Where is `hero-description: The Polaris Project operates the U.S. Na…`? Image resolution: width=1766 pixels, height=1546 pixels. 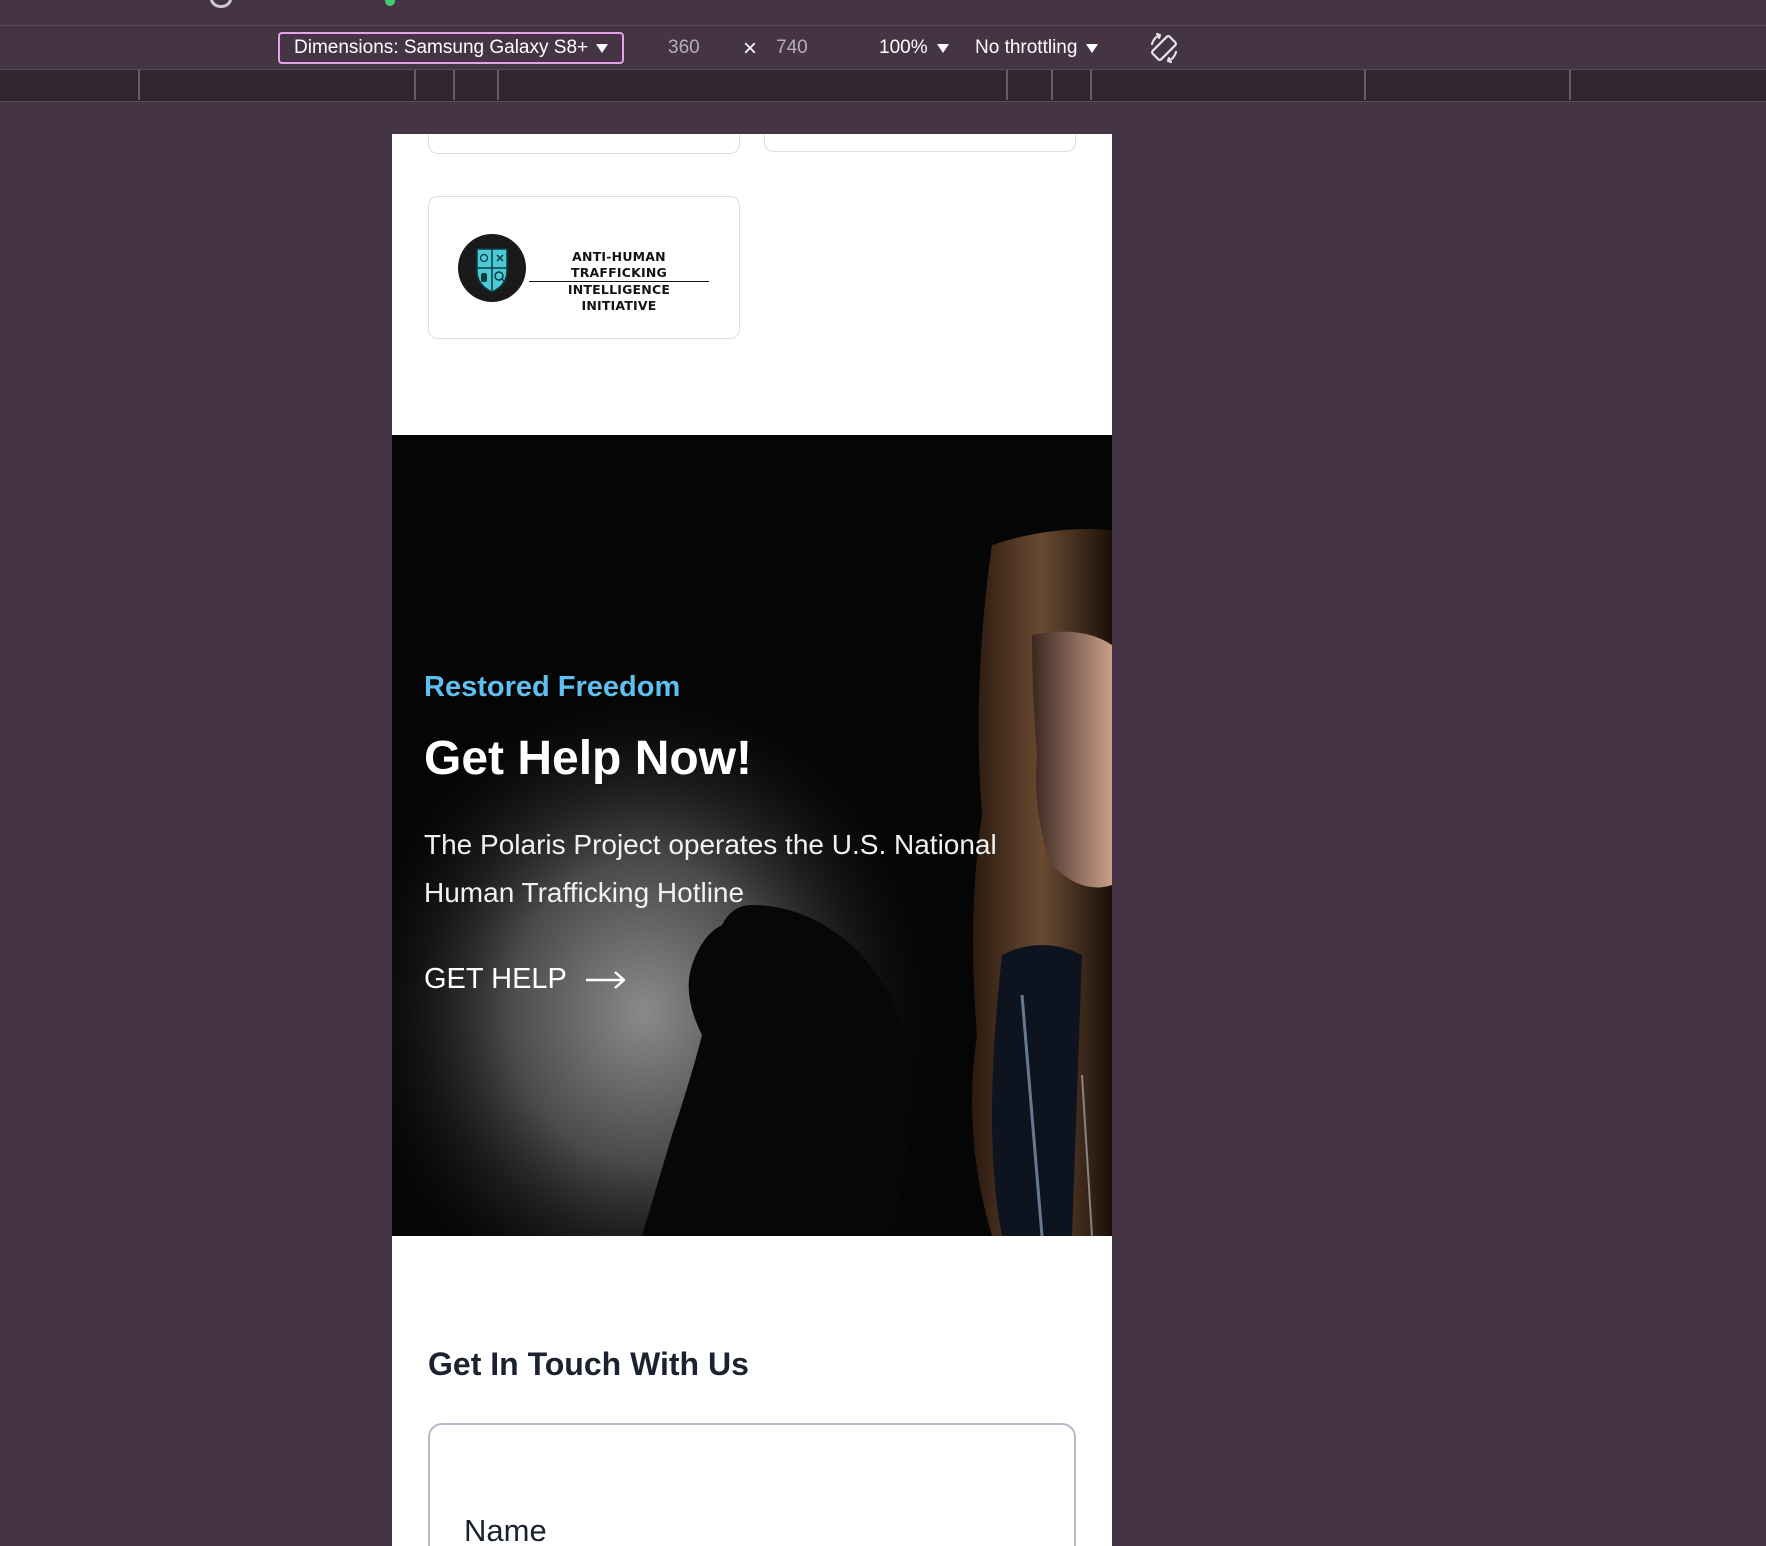
hero-description: The Polaris Project operates the U.S. Na… is located at coordinates (710, 868).